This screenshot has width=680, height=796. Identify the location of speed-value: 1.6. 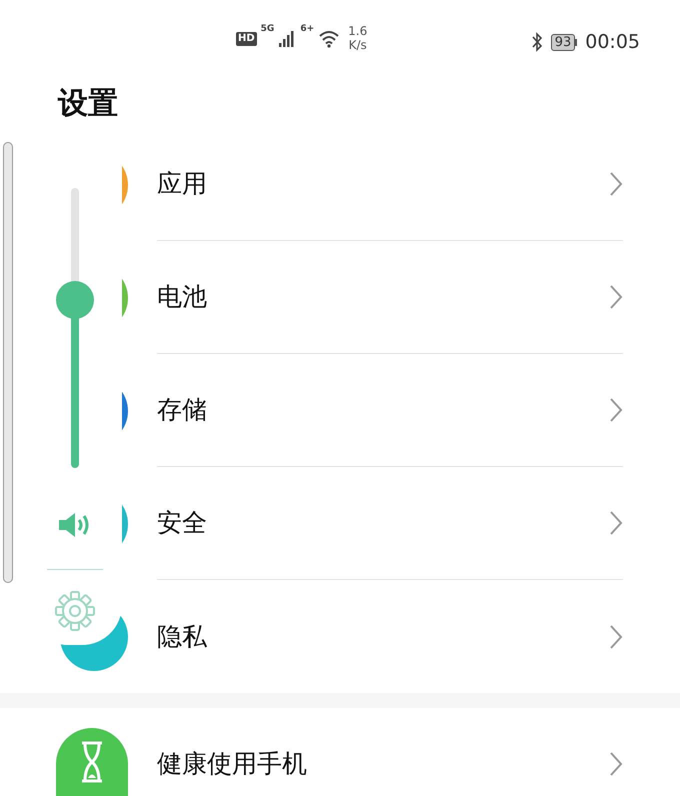
(358, 31).